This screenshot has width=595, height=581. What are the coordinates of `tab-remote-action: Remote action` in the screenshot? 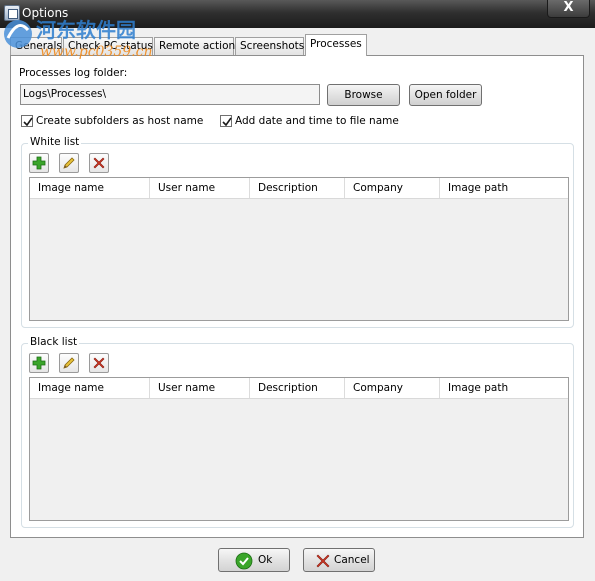 It's located at (194, 46).